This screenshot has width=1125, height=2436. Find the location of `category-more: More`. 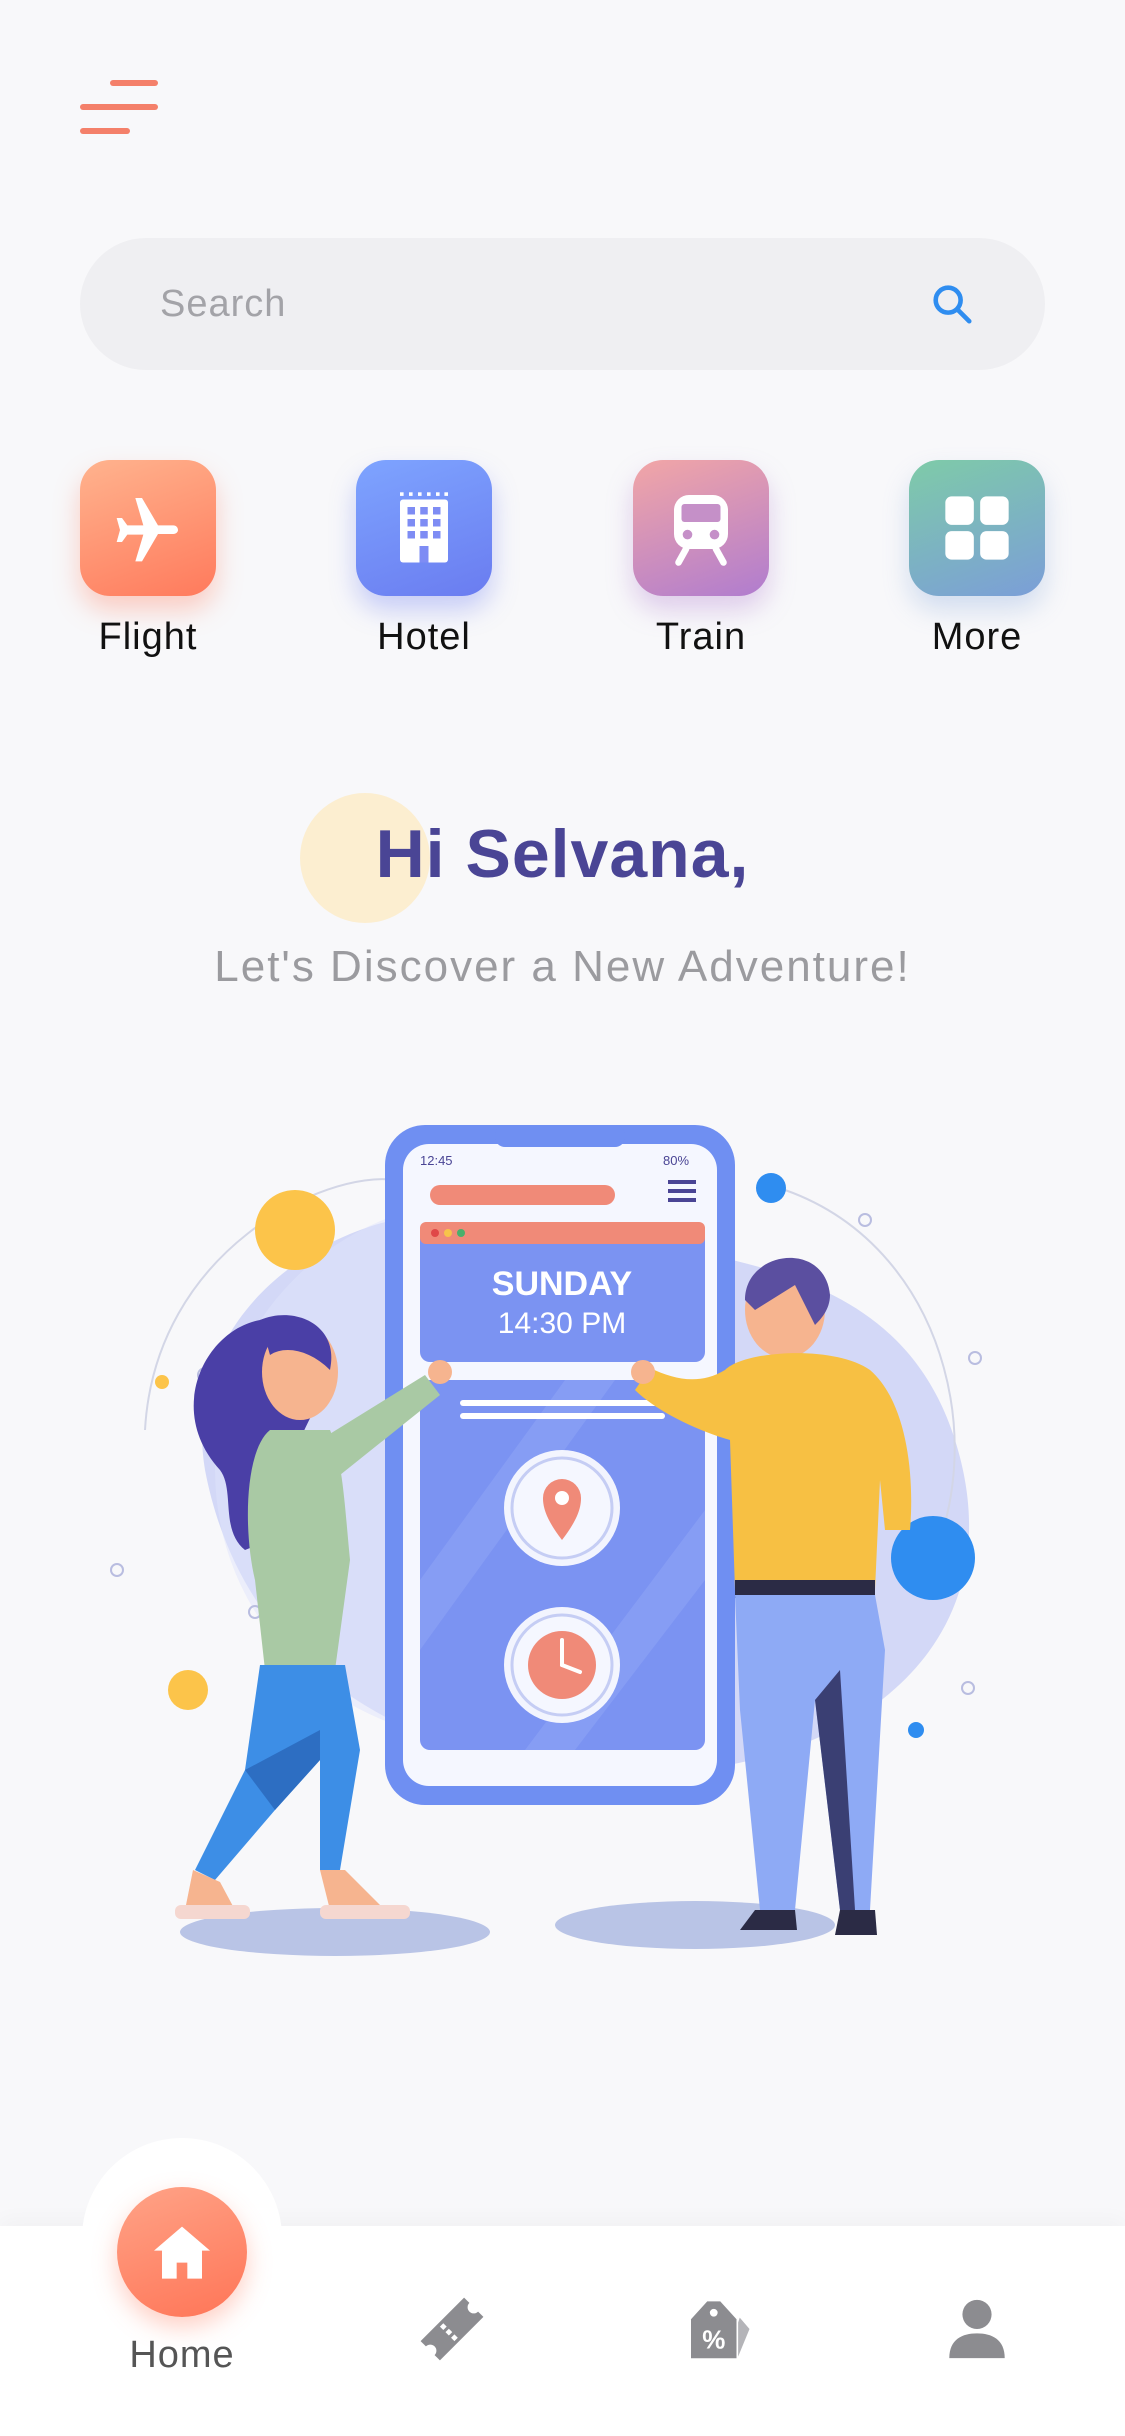

category-more: More is located at coordinates (977, 559).